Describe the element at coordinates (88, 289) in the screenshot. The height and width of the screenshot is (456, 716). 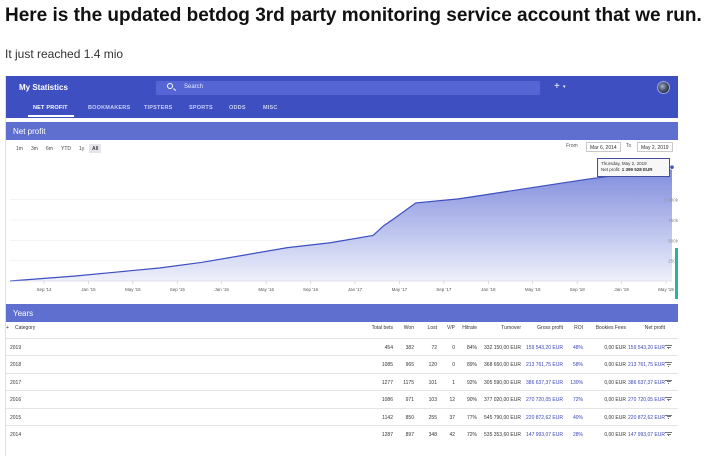
I see `x-tick-label: Jan '15` at that location.